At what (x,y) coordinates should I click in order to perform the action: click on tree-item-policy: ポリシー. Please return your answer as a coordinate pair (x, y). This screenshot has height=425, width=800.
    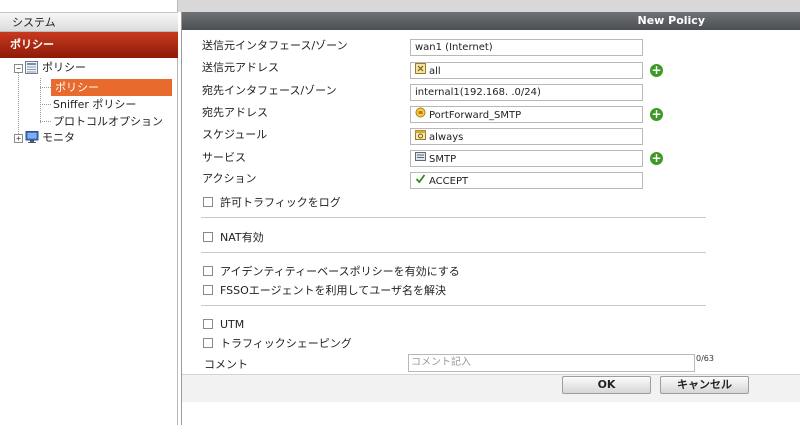
    Looking at the image, I should click on (111, 87).